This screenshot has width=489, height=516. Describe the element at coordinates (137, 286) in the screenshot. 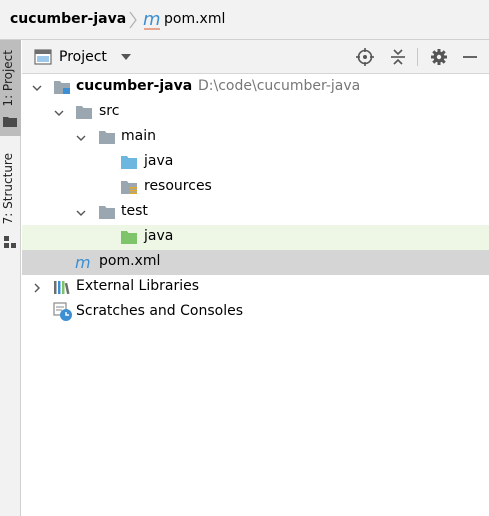

I see `label-external-libraries: External Libraries` at that location.